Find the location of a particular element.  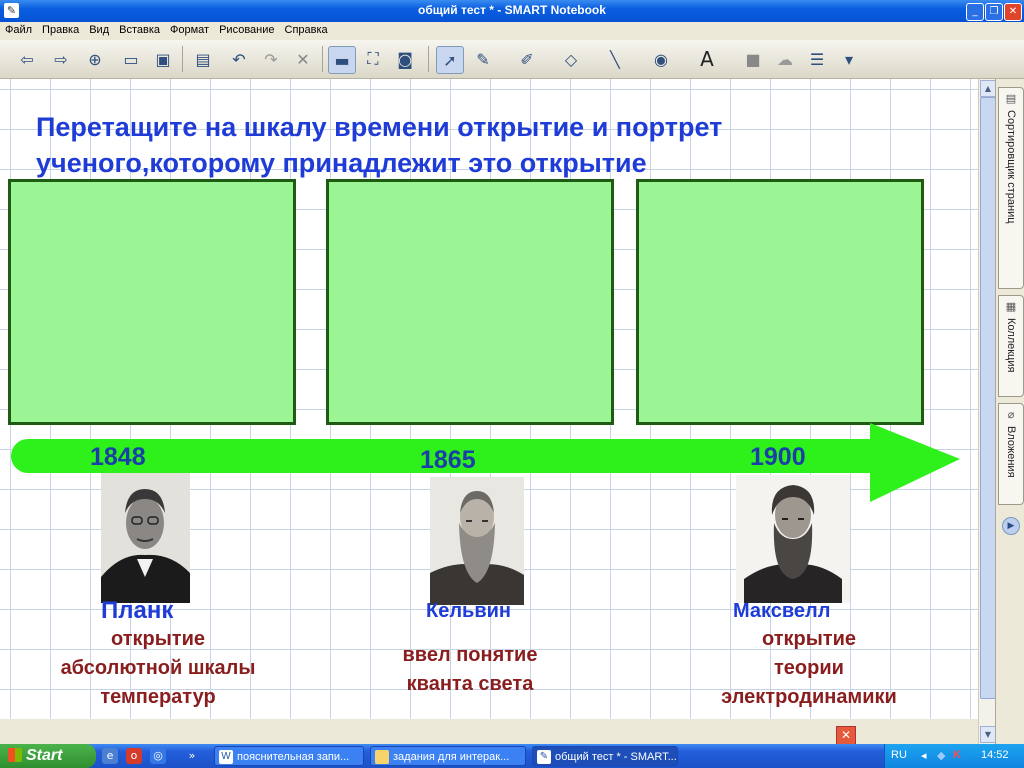

menu-file: Файл is located at coordinates (18, 29).